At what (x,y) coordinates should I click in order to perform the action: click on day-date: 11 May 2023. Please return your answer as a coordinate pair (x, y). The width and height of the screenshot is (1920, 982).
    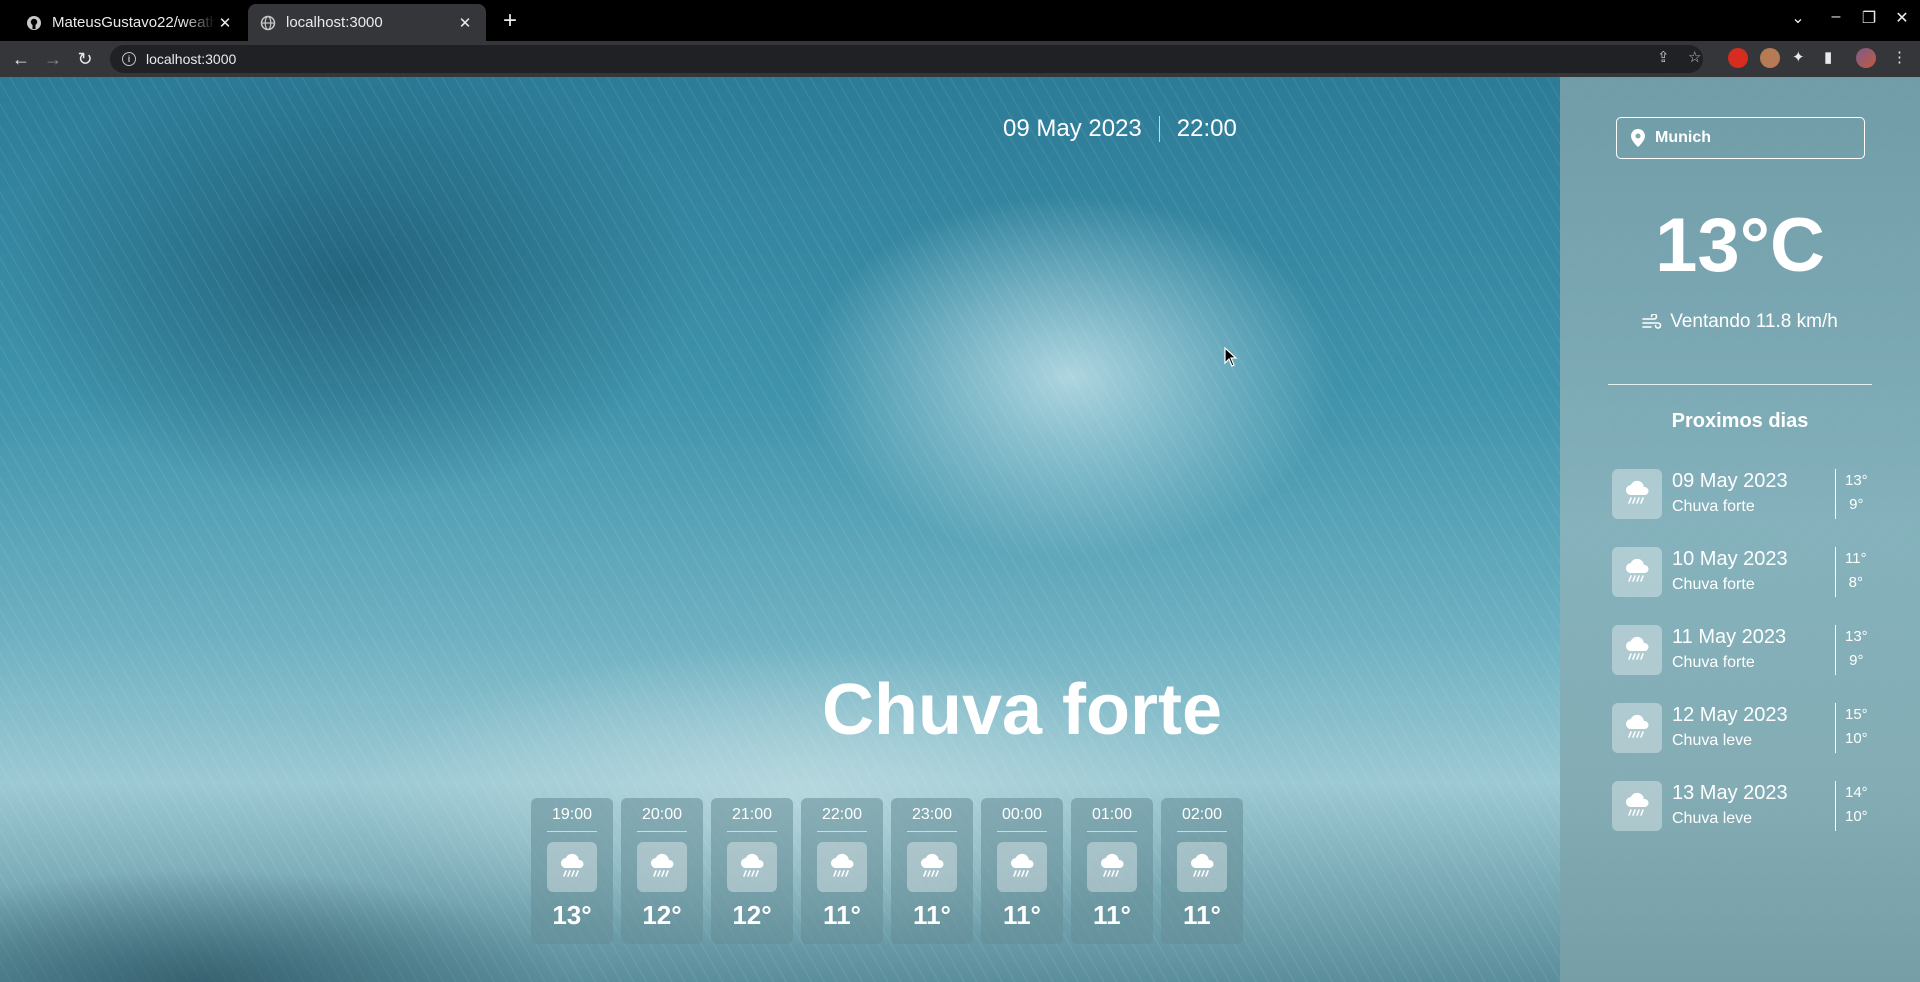
    Looking at the image, I should click on (1729, 637).